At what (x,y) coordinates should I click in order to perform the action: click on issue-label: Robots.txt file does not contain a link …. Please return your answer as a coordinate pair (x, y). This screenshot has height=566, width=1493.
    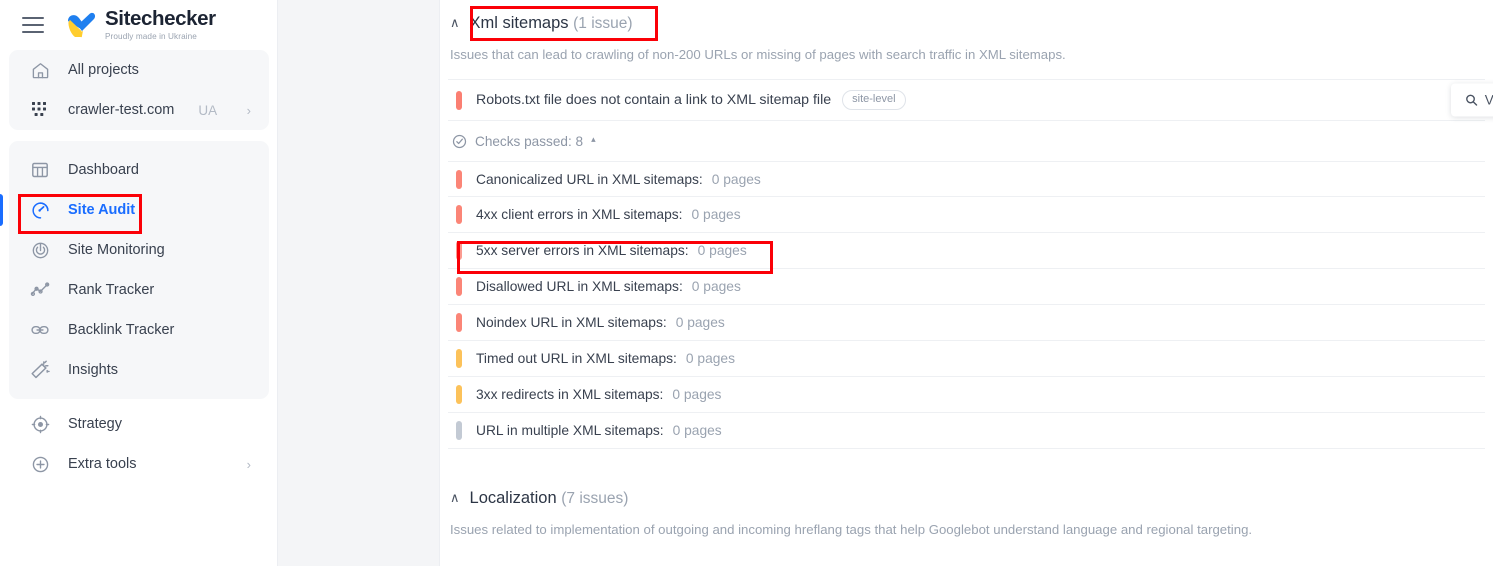
    Looking at the image, I should click on (654, 100).